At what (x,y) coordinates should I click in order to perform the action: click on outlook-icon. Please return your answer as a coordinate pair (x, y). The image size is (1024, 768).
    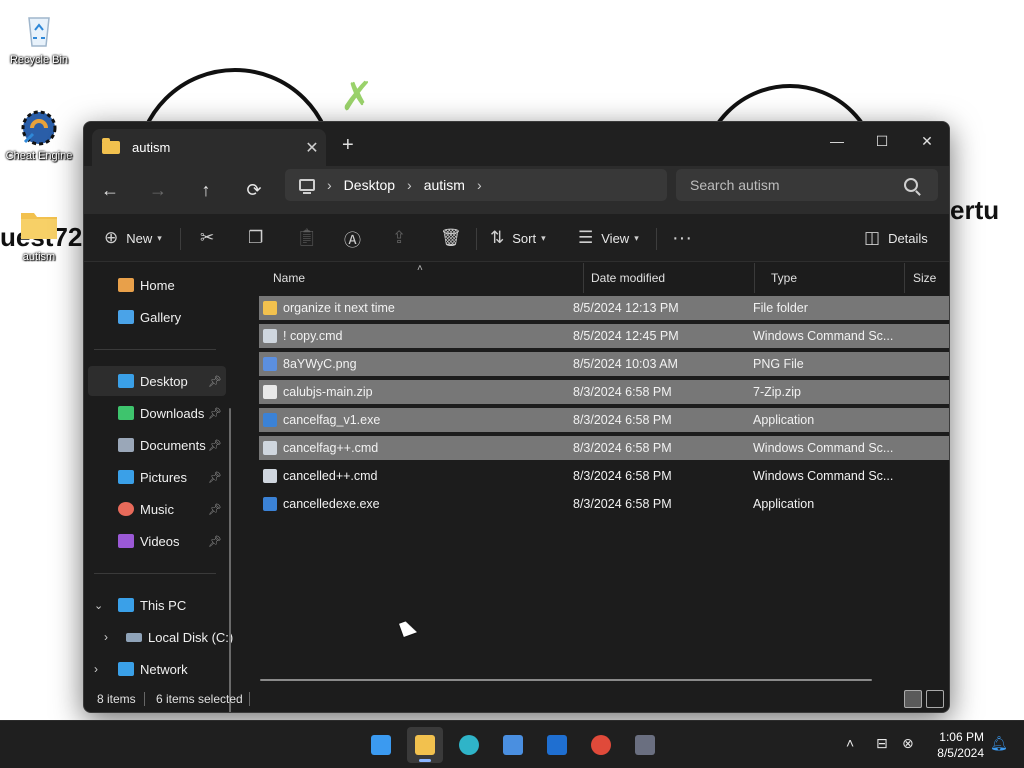
    Looking at the image, I should click on (557, 745).